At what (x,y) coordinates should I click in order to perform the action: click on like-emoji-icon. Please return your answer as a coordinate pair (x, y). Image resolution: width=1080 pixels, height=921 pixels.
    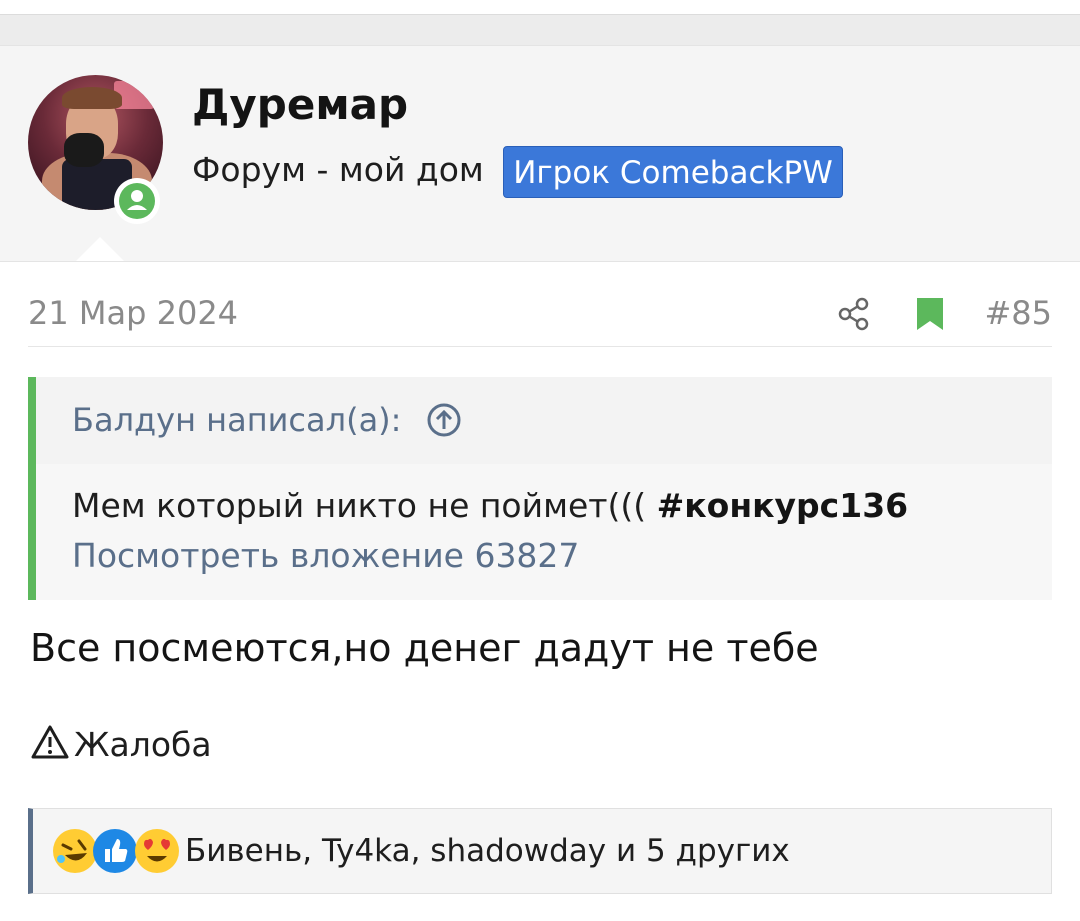
    Looking at the image, I should click on (115, 851).